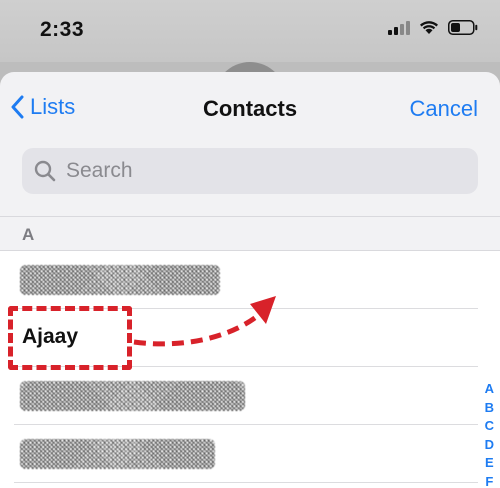  Describe the element at coordinates (444, 109) in the screenshot. I see `cancel-button: Cancel` at that location.